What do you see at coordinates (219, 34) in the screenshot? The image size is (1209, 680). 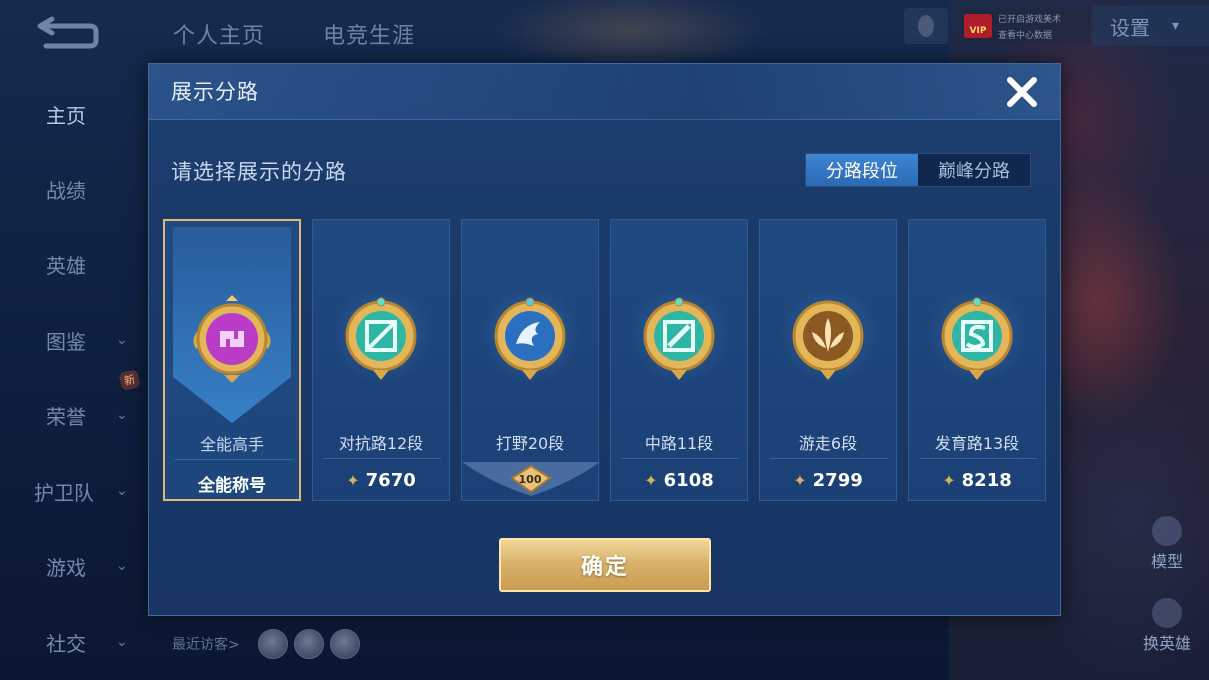 I see `tab-personal-home: 个人主页` at bounding box center [219, 34].